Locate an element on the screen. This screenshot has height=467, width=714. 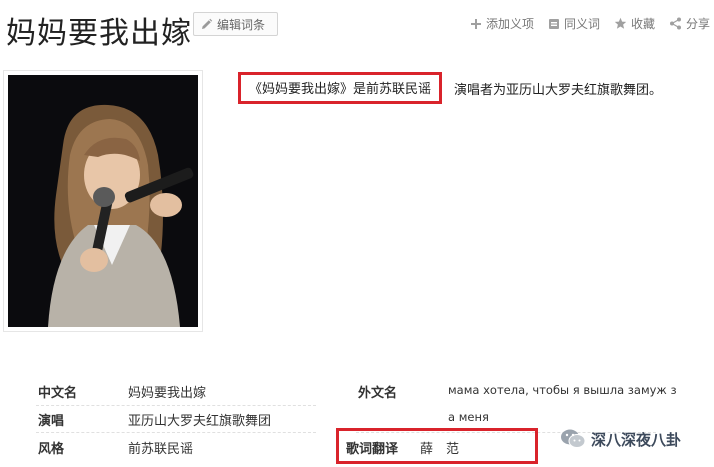
synonym-button: 同义词 is located at coordinates (574, 23).